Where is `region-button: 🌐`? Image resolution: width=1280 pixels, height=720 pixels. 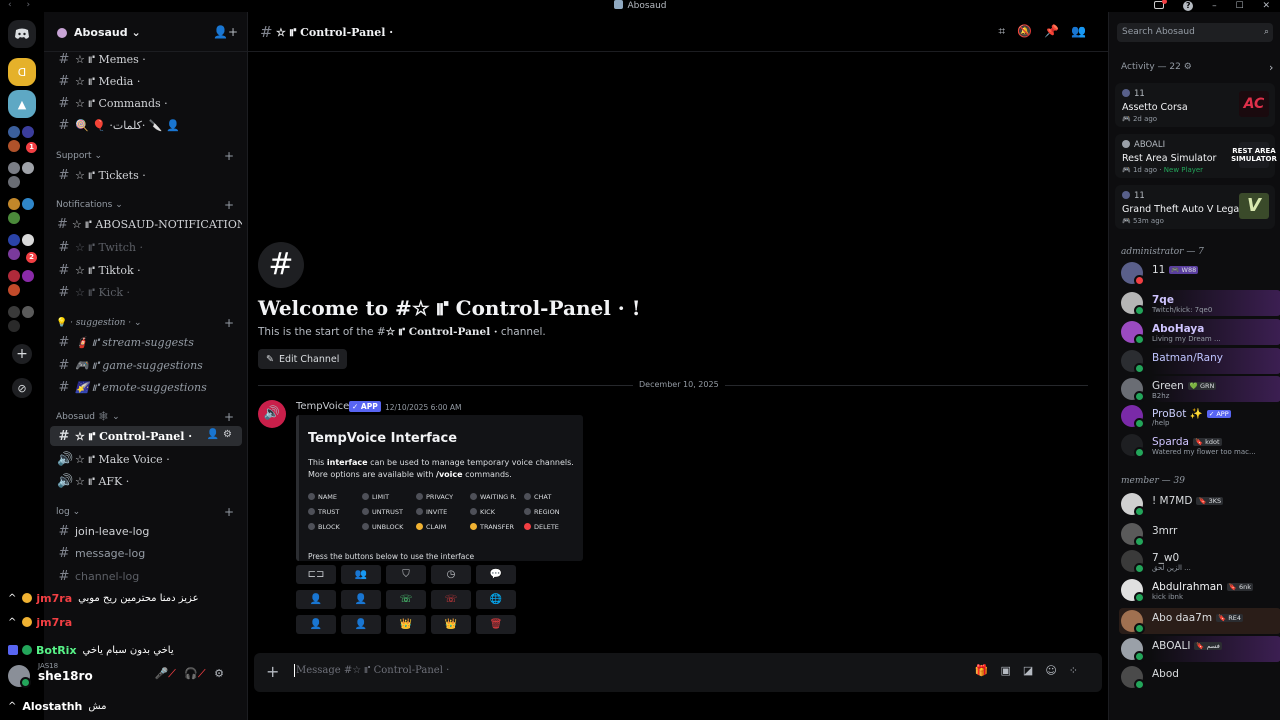
region-button: 🌐 is located at coordinates (496, 599).